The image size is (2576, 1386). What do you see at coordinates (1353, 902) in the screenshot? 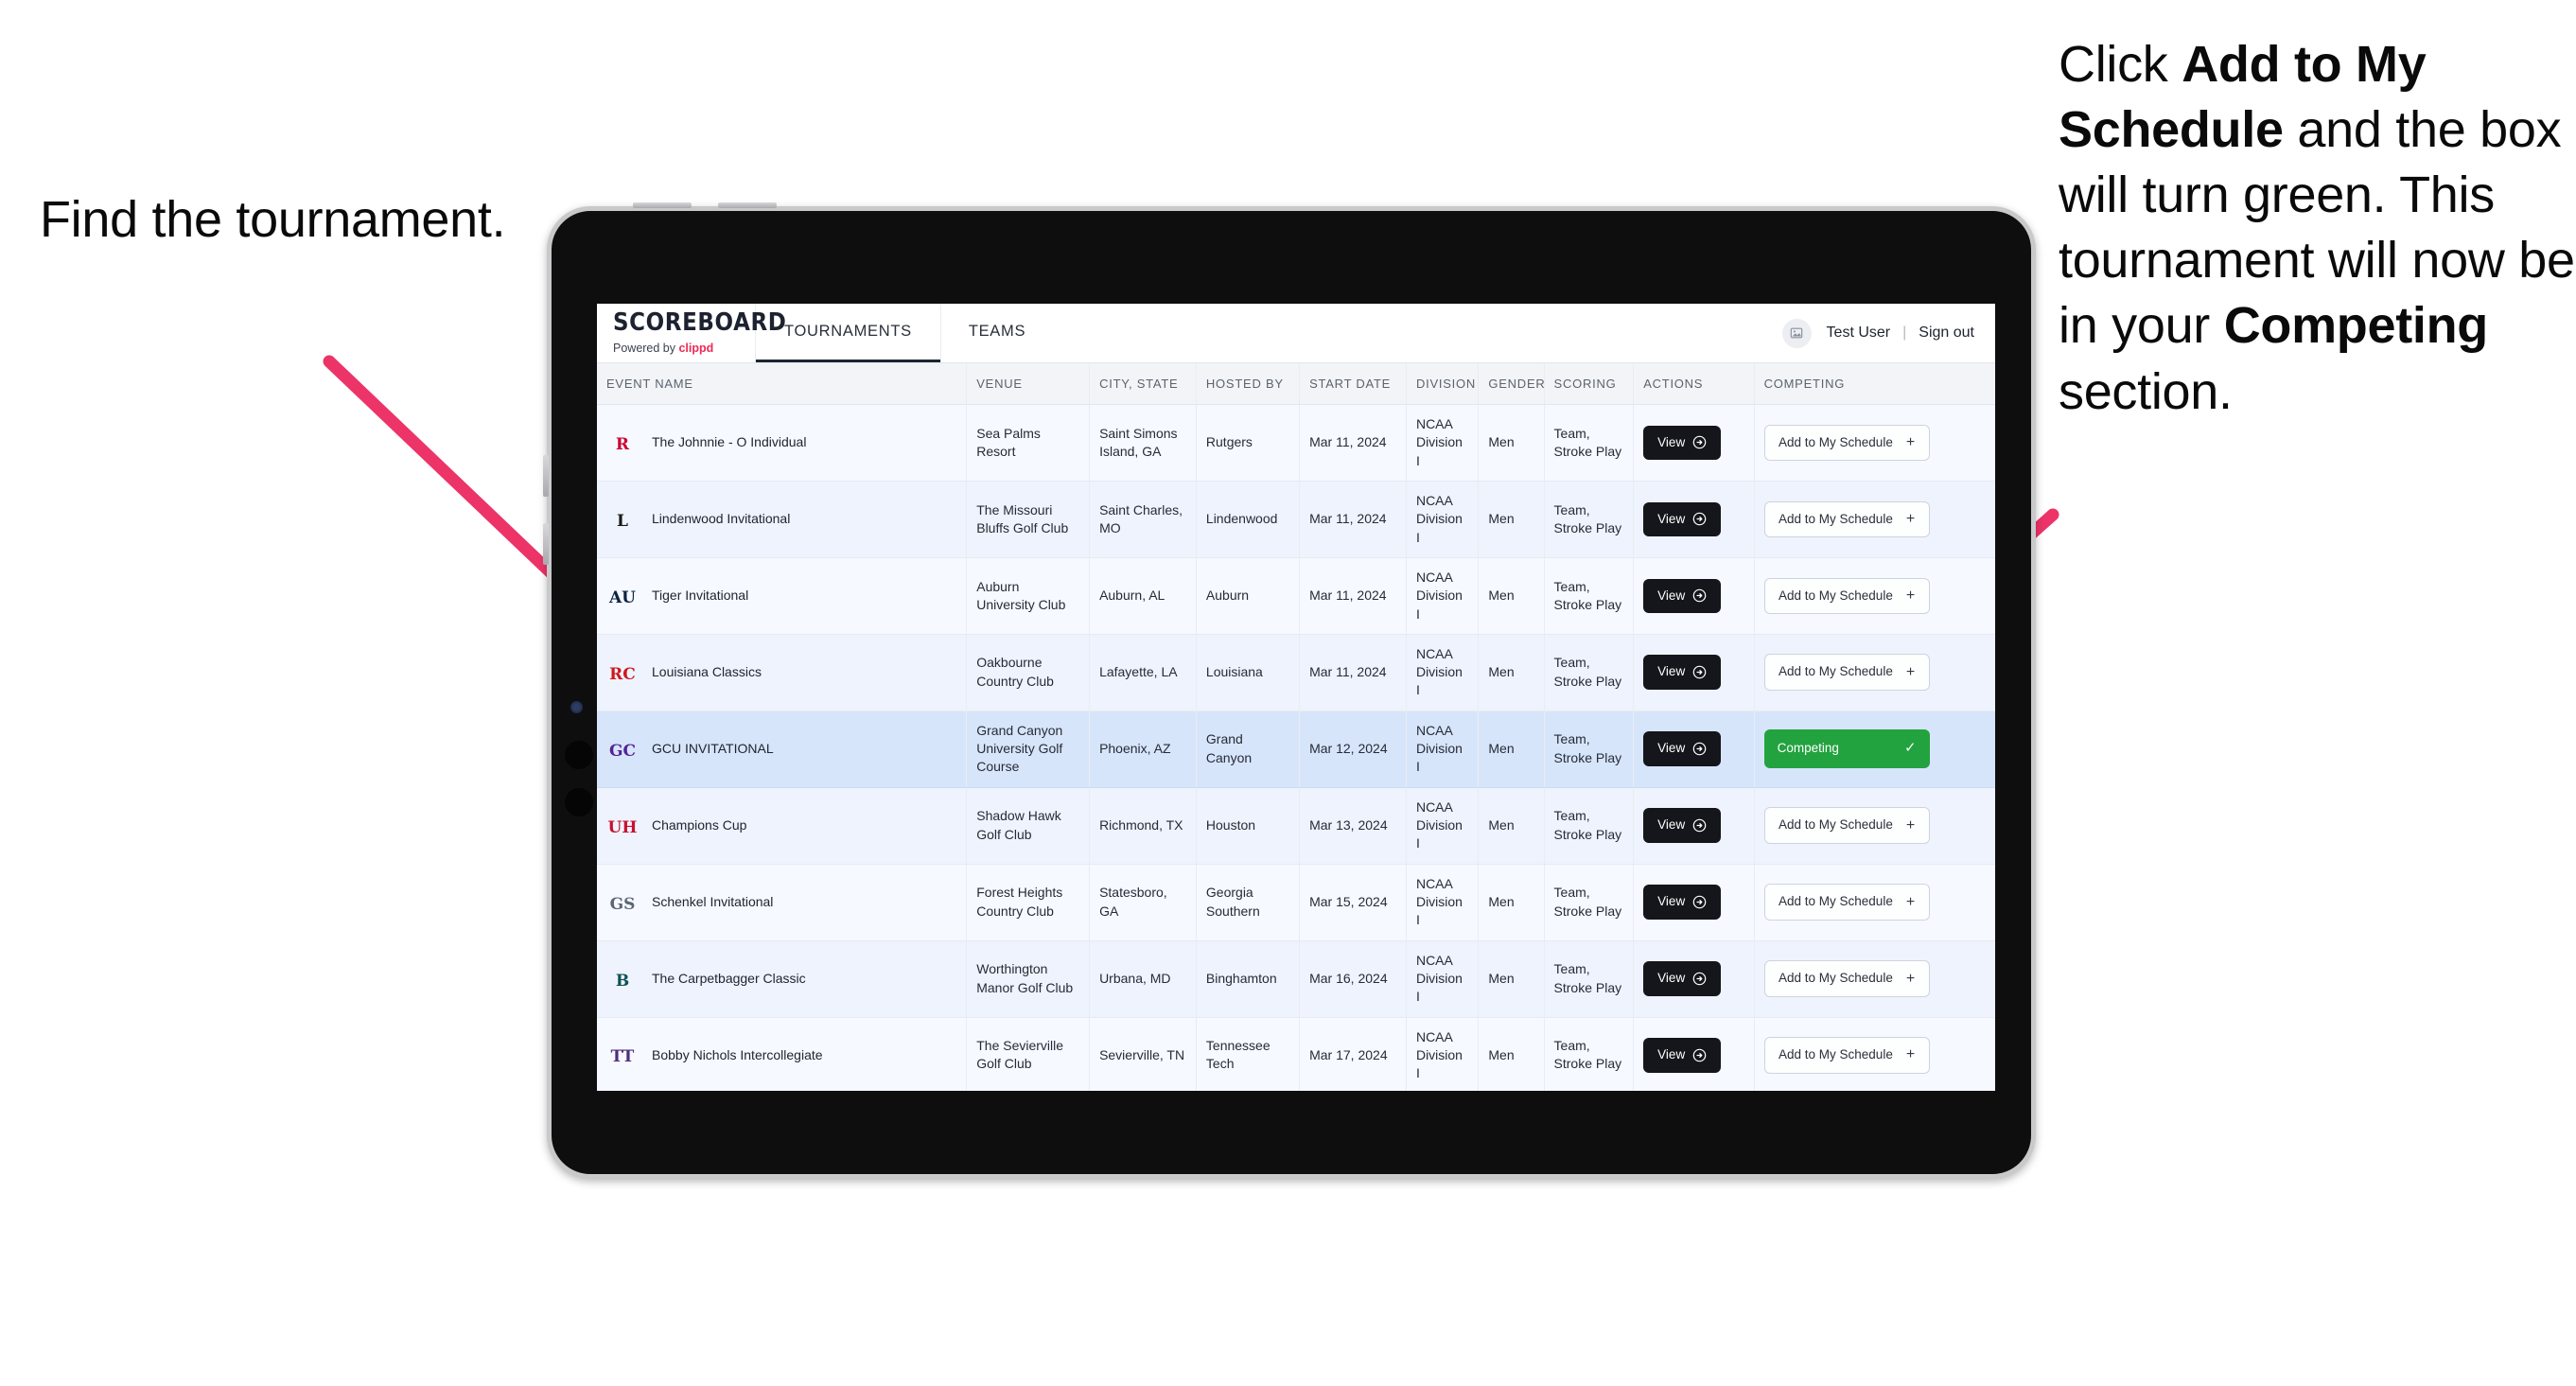
I see `cell-start-date: Mar 15, 2024` at bounding box center [1353, 902].